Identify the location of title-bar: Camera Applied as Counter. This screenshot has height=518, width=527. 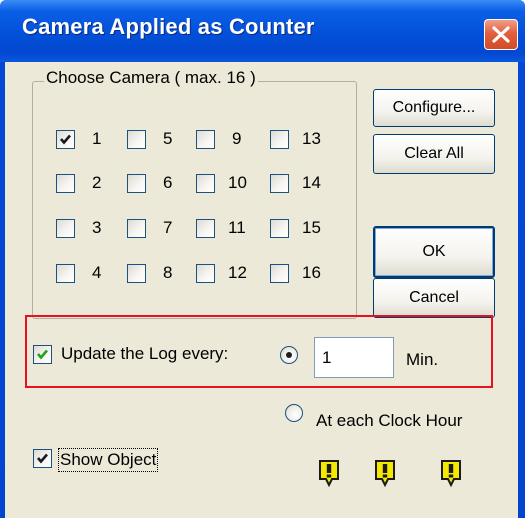
(262, 31).